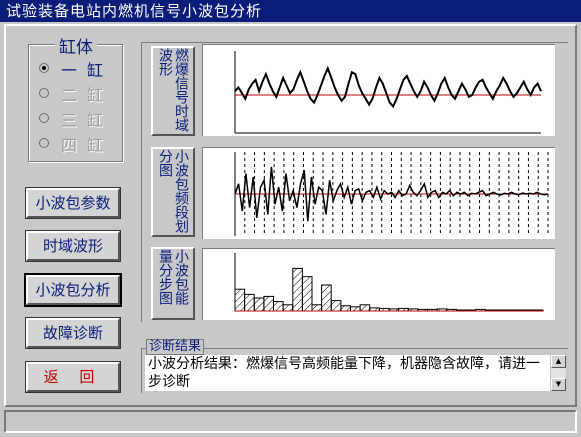 The width and height of the screenshot is (581, 437). Describe the element at coordinates (73, 333) in the screenshot. I see `fault-diagnosis-button: 故障诊断` at that location.